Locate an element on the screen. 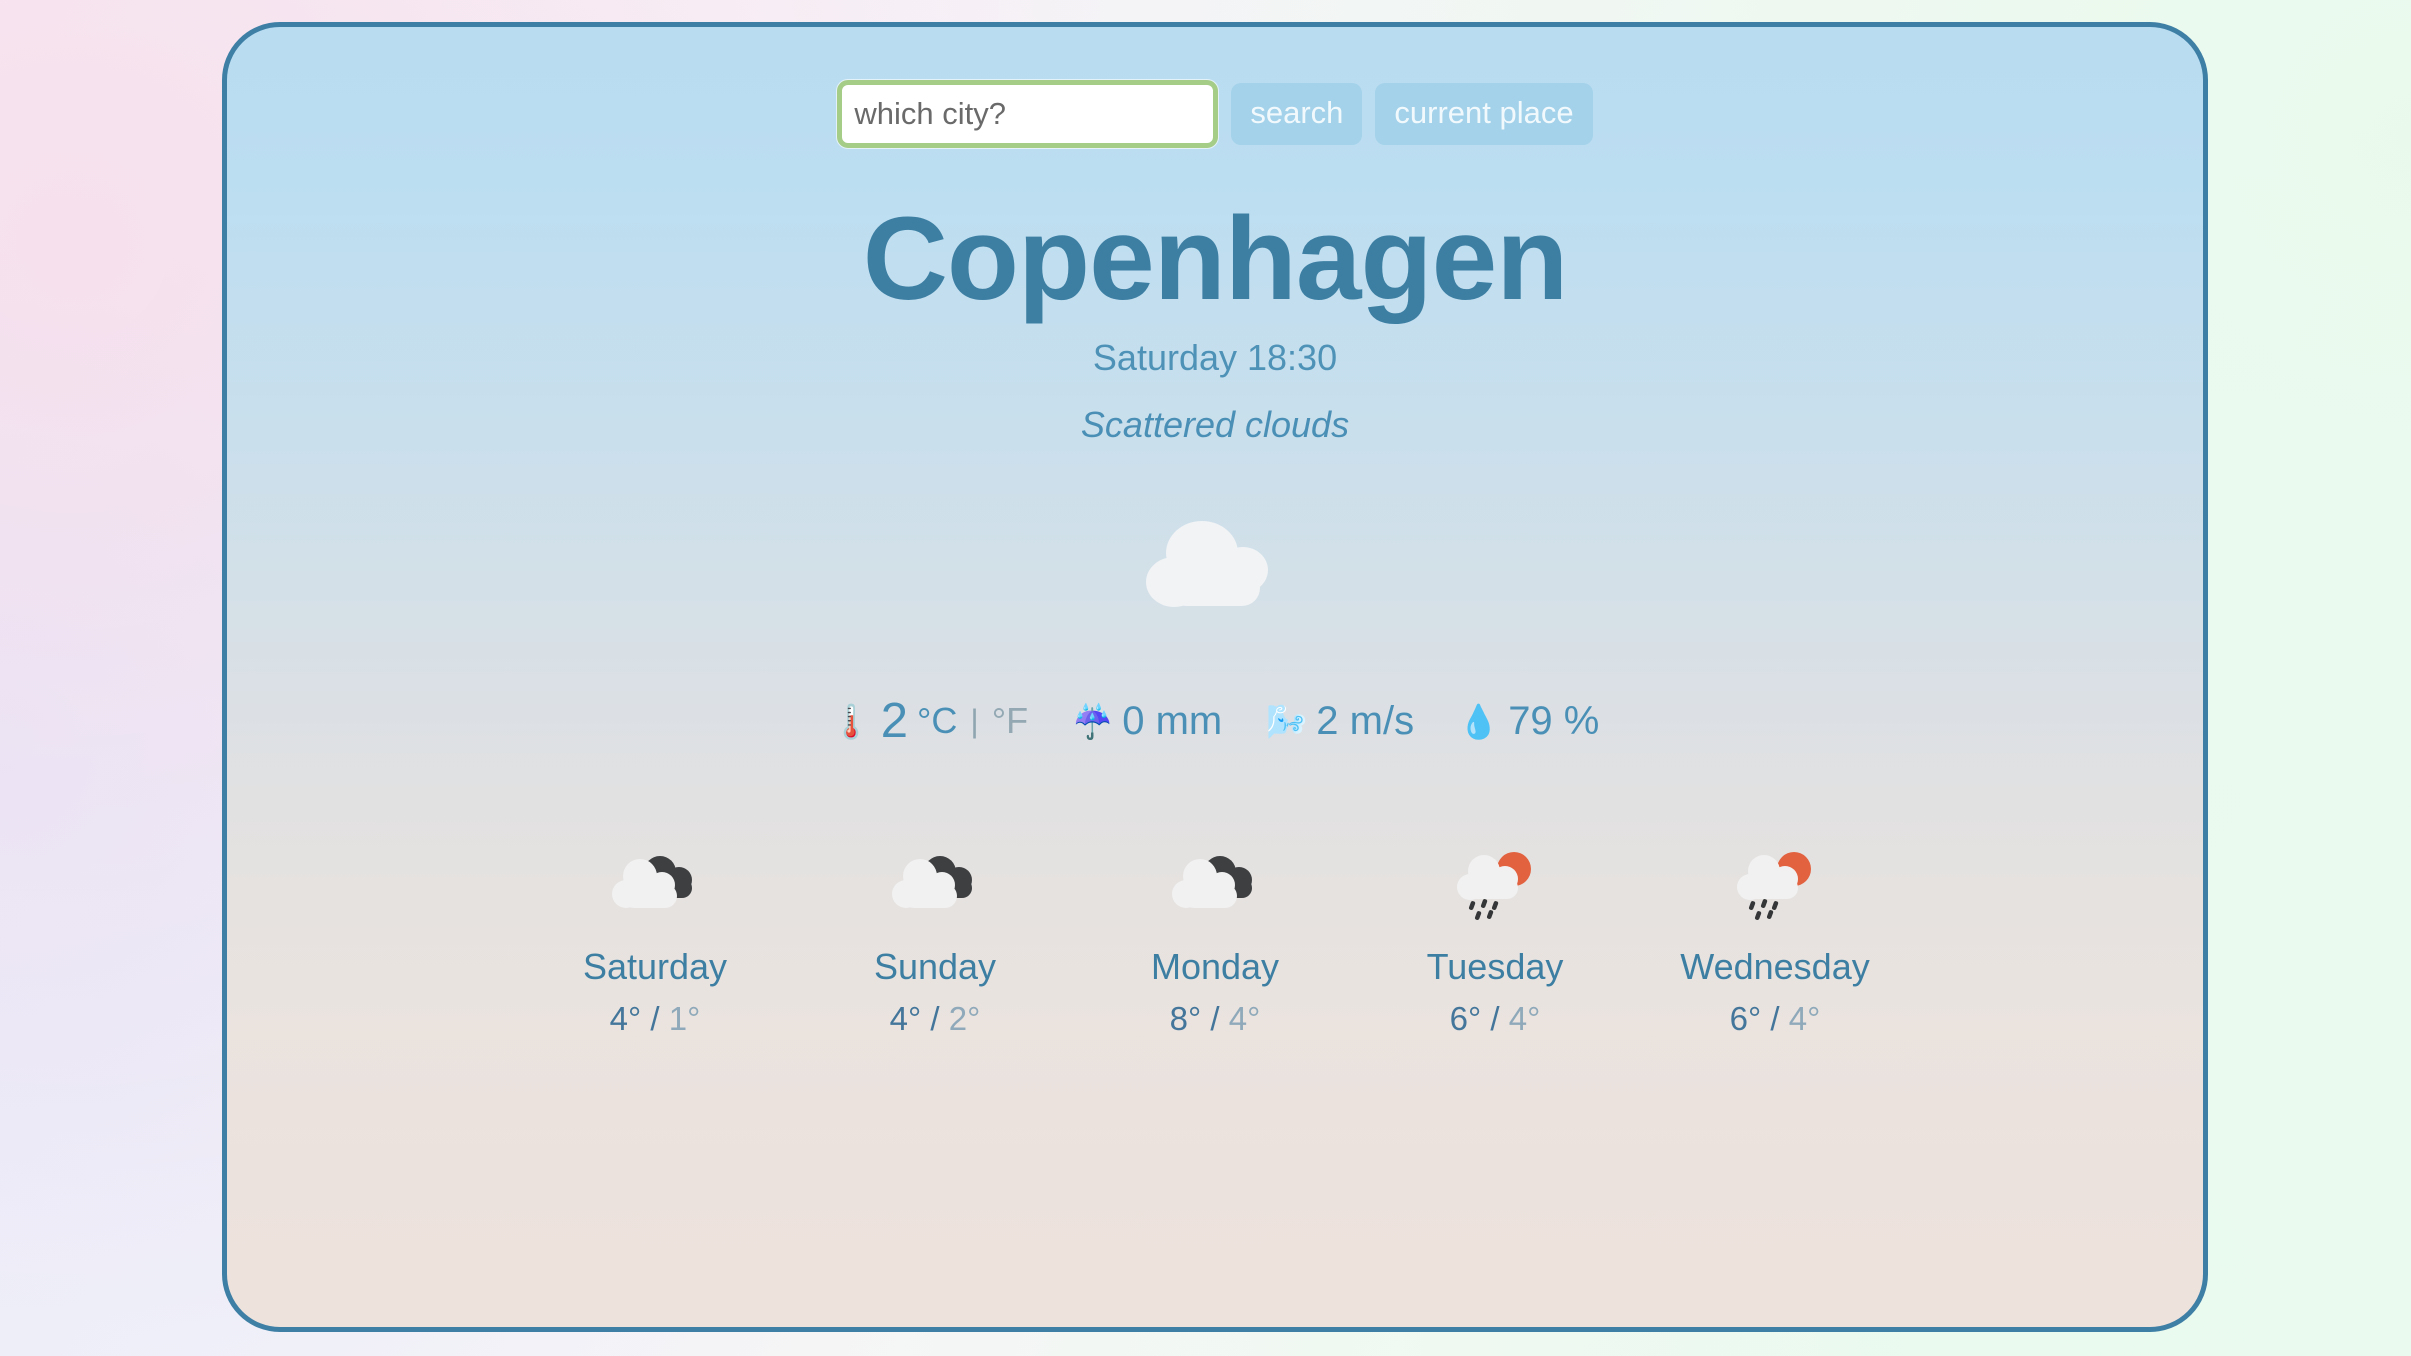  forecast-day: Wednesday 6° / 4° is located at coordinates (1775, 943).